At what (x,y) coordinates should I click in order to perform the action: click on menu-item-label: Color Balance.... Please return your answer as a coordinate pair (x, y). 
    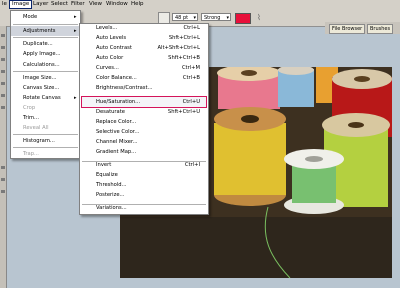
    Looking at the image, I should click on (116, 78).